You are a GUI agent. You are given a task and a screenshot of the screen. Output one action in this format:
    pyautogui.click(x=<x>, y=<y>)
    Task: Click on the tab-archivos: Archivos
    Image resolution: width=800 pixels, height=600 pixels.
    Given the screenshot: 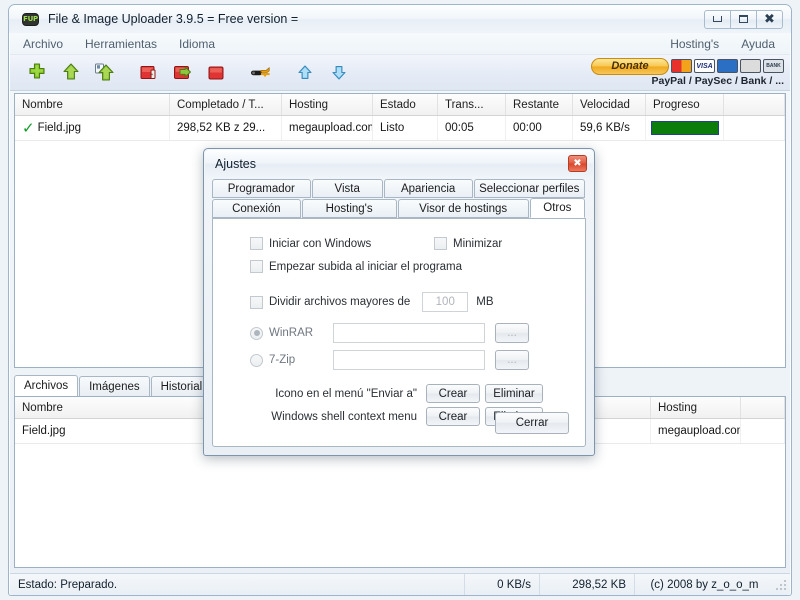 What is the action you would take?
    pyautogui.click(x=46, y=385)
    